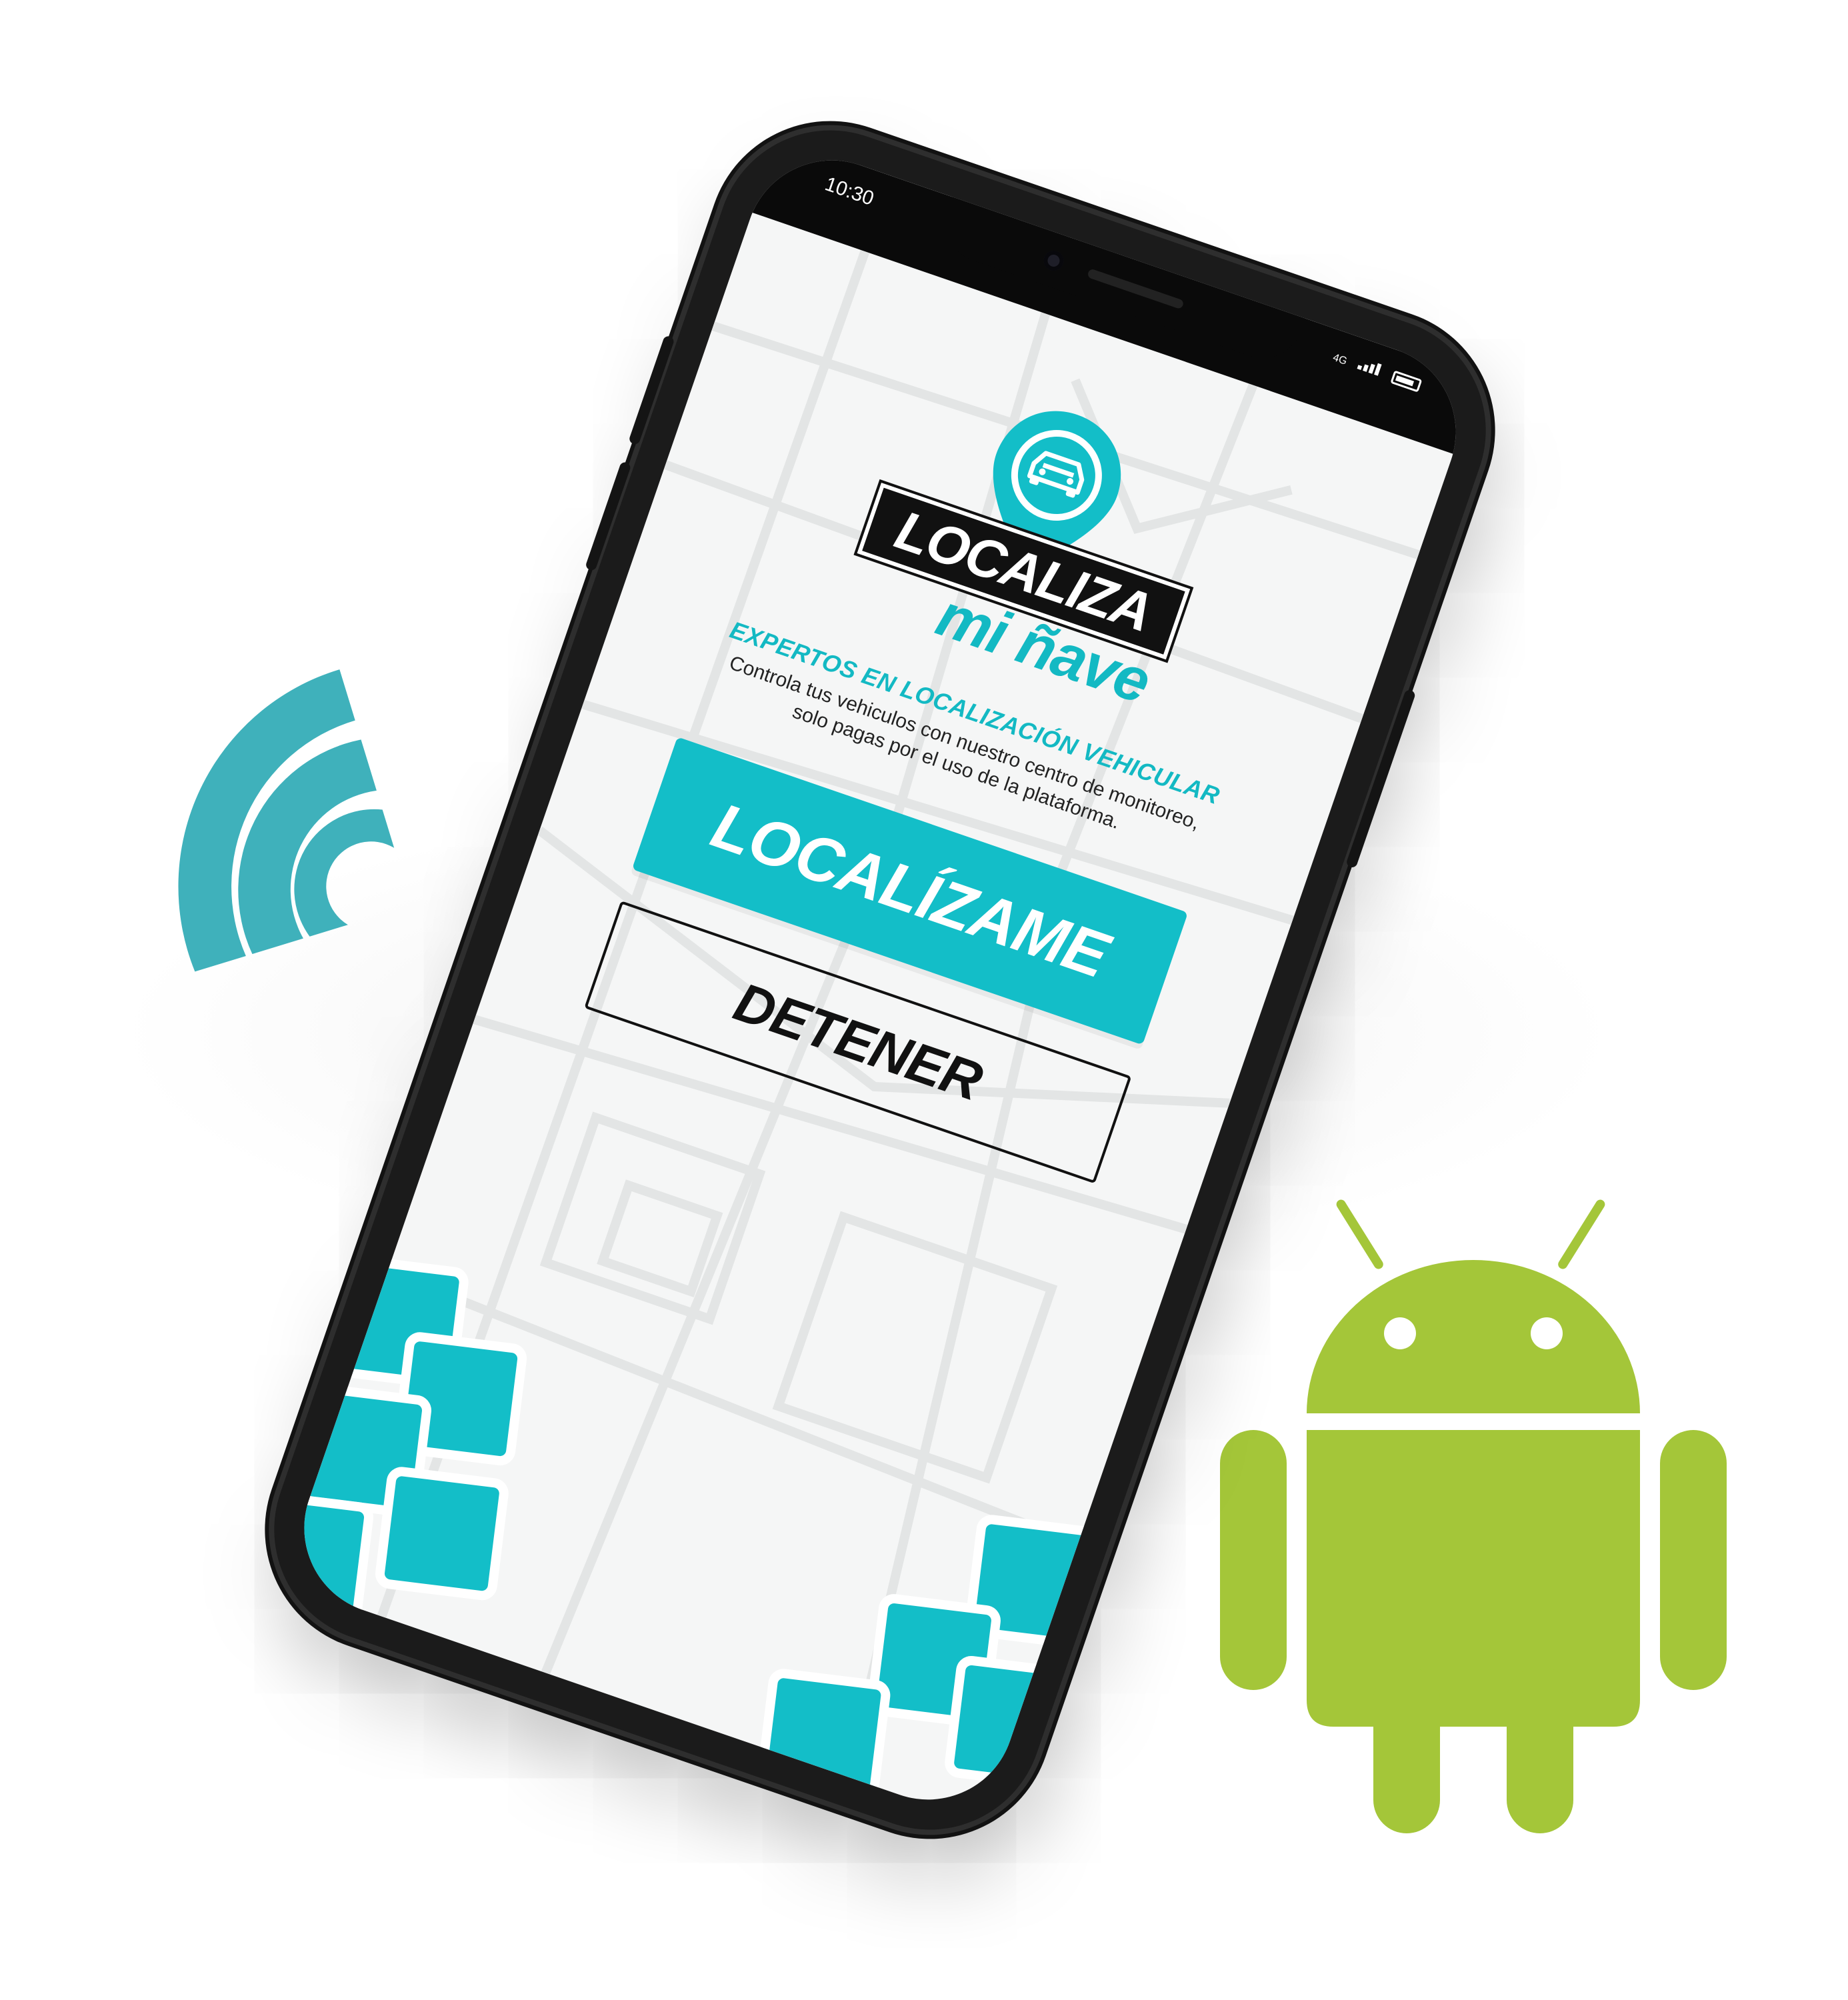 This screenshot has width=1848, height=2000. What do you see at coordinates (1340, 359) in the screenshot?
I see `network-label: 4G` at bounding box center [1340, 359].